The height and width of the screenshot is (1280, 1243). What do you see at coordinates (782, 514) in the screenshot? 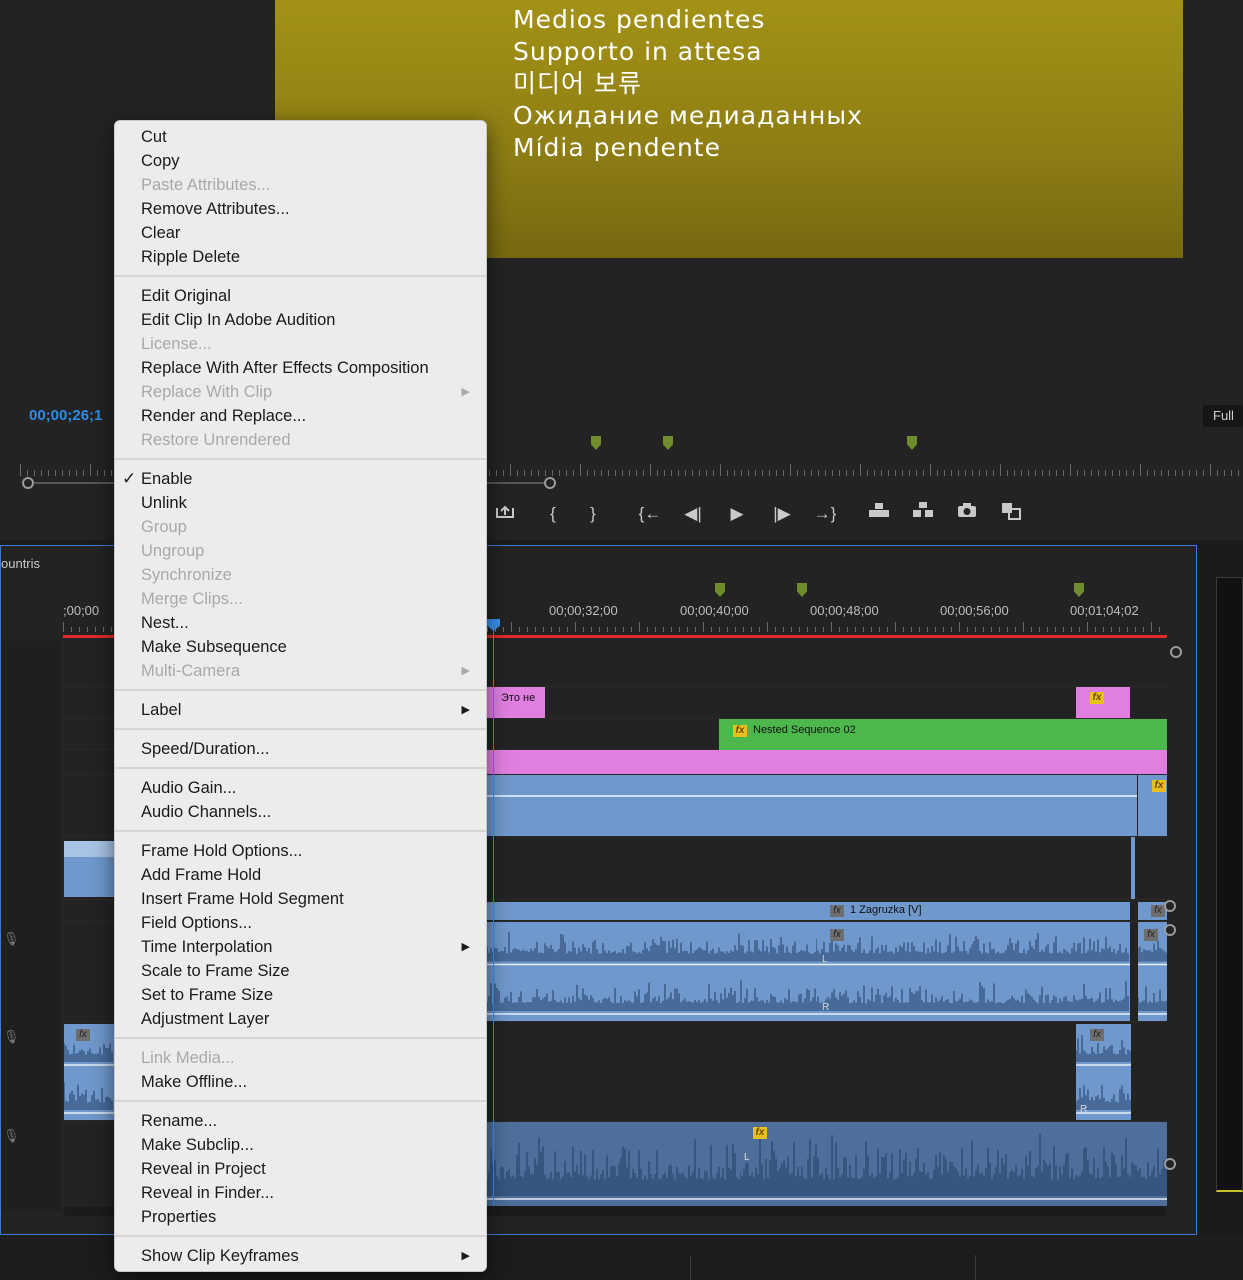
I see `step-forward-icon: |▶` at bounding box center [782, 514].